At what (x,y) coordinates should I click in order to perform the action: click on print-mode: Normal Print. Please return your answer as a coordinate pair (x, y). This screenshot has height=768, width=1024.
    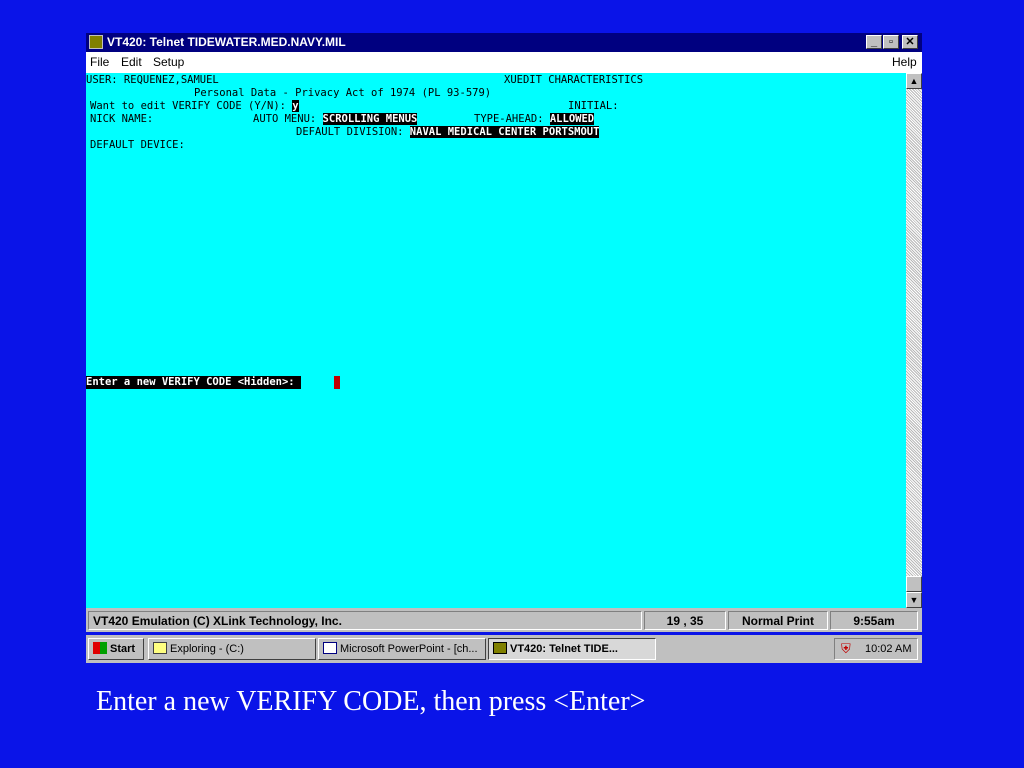
    Looking at the image, I should click on (778, 620).